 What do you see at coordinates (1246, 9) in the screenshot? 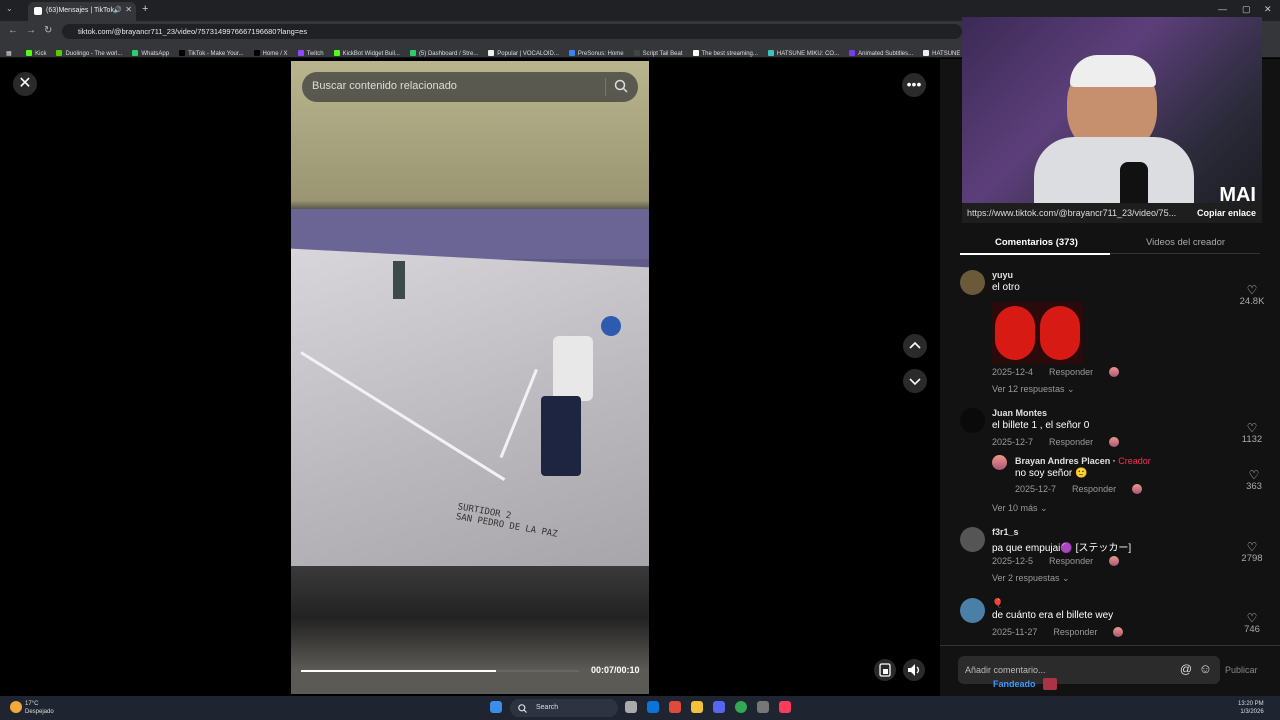
I see `maximize-icon: ▢` at bounding box center [1246, 9].